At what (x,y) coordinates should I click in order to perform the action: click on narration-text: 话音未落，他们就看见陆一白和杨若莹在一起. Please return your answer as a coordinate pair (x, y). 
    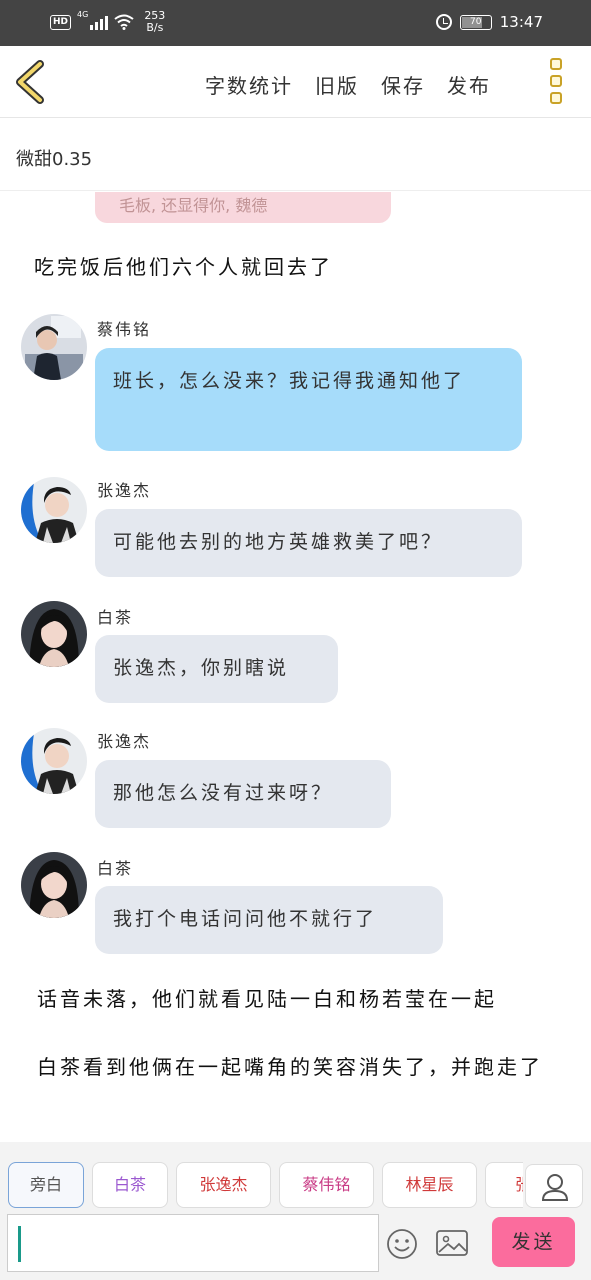
    Looking at the image, I should click on (267, 999).